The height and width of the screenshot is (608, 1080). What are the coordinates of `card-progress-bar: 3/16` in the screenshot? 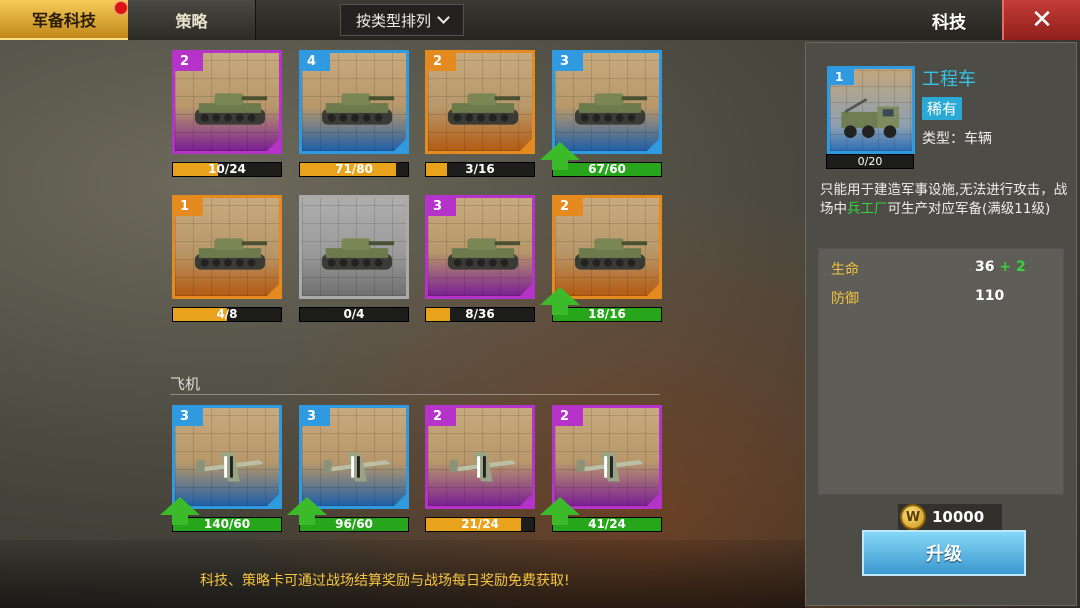 It's located at (480, 169).